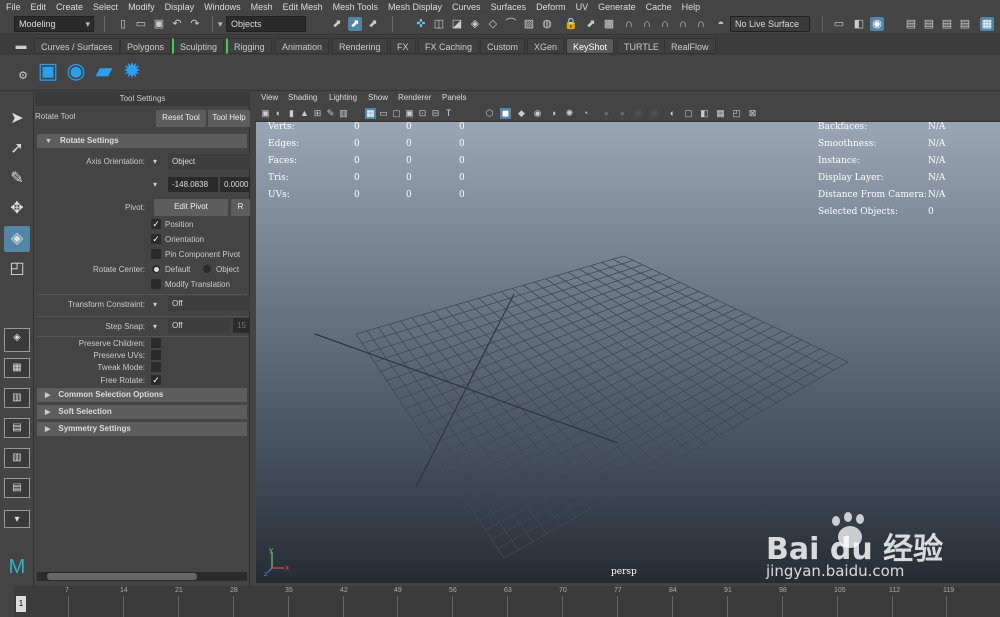  Describe the element at coordinates (439, 24) in the screenshot. I see `select-edge-icon: ◫` at that location.